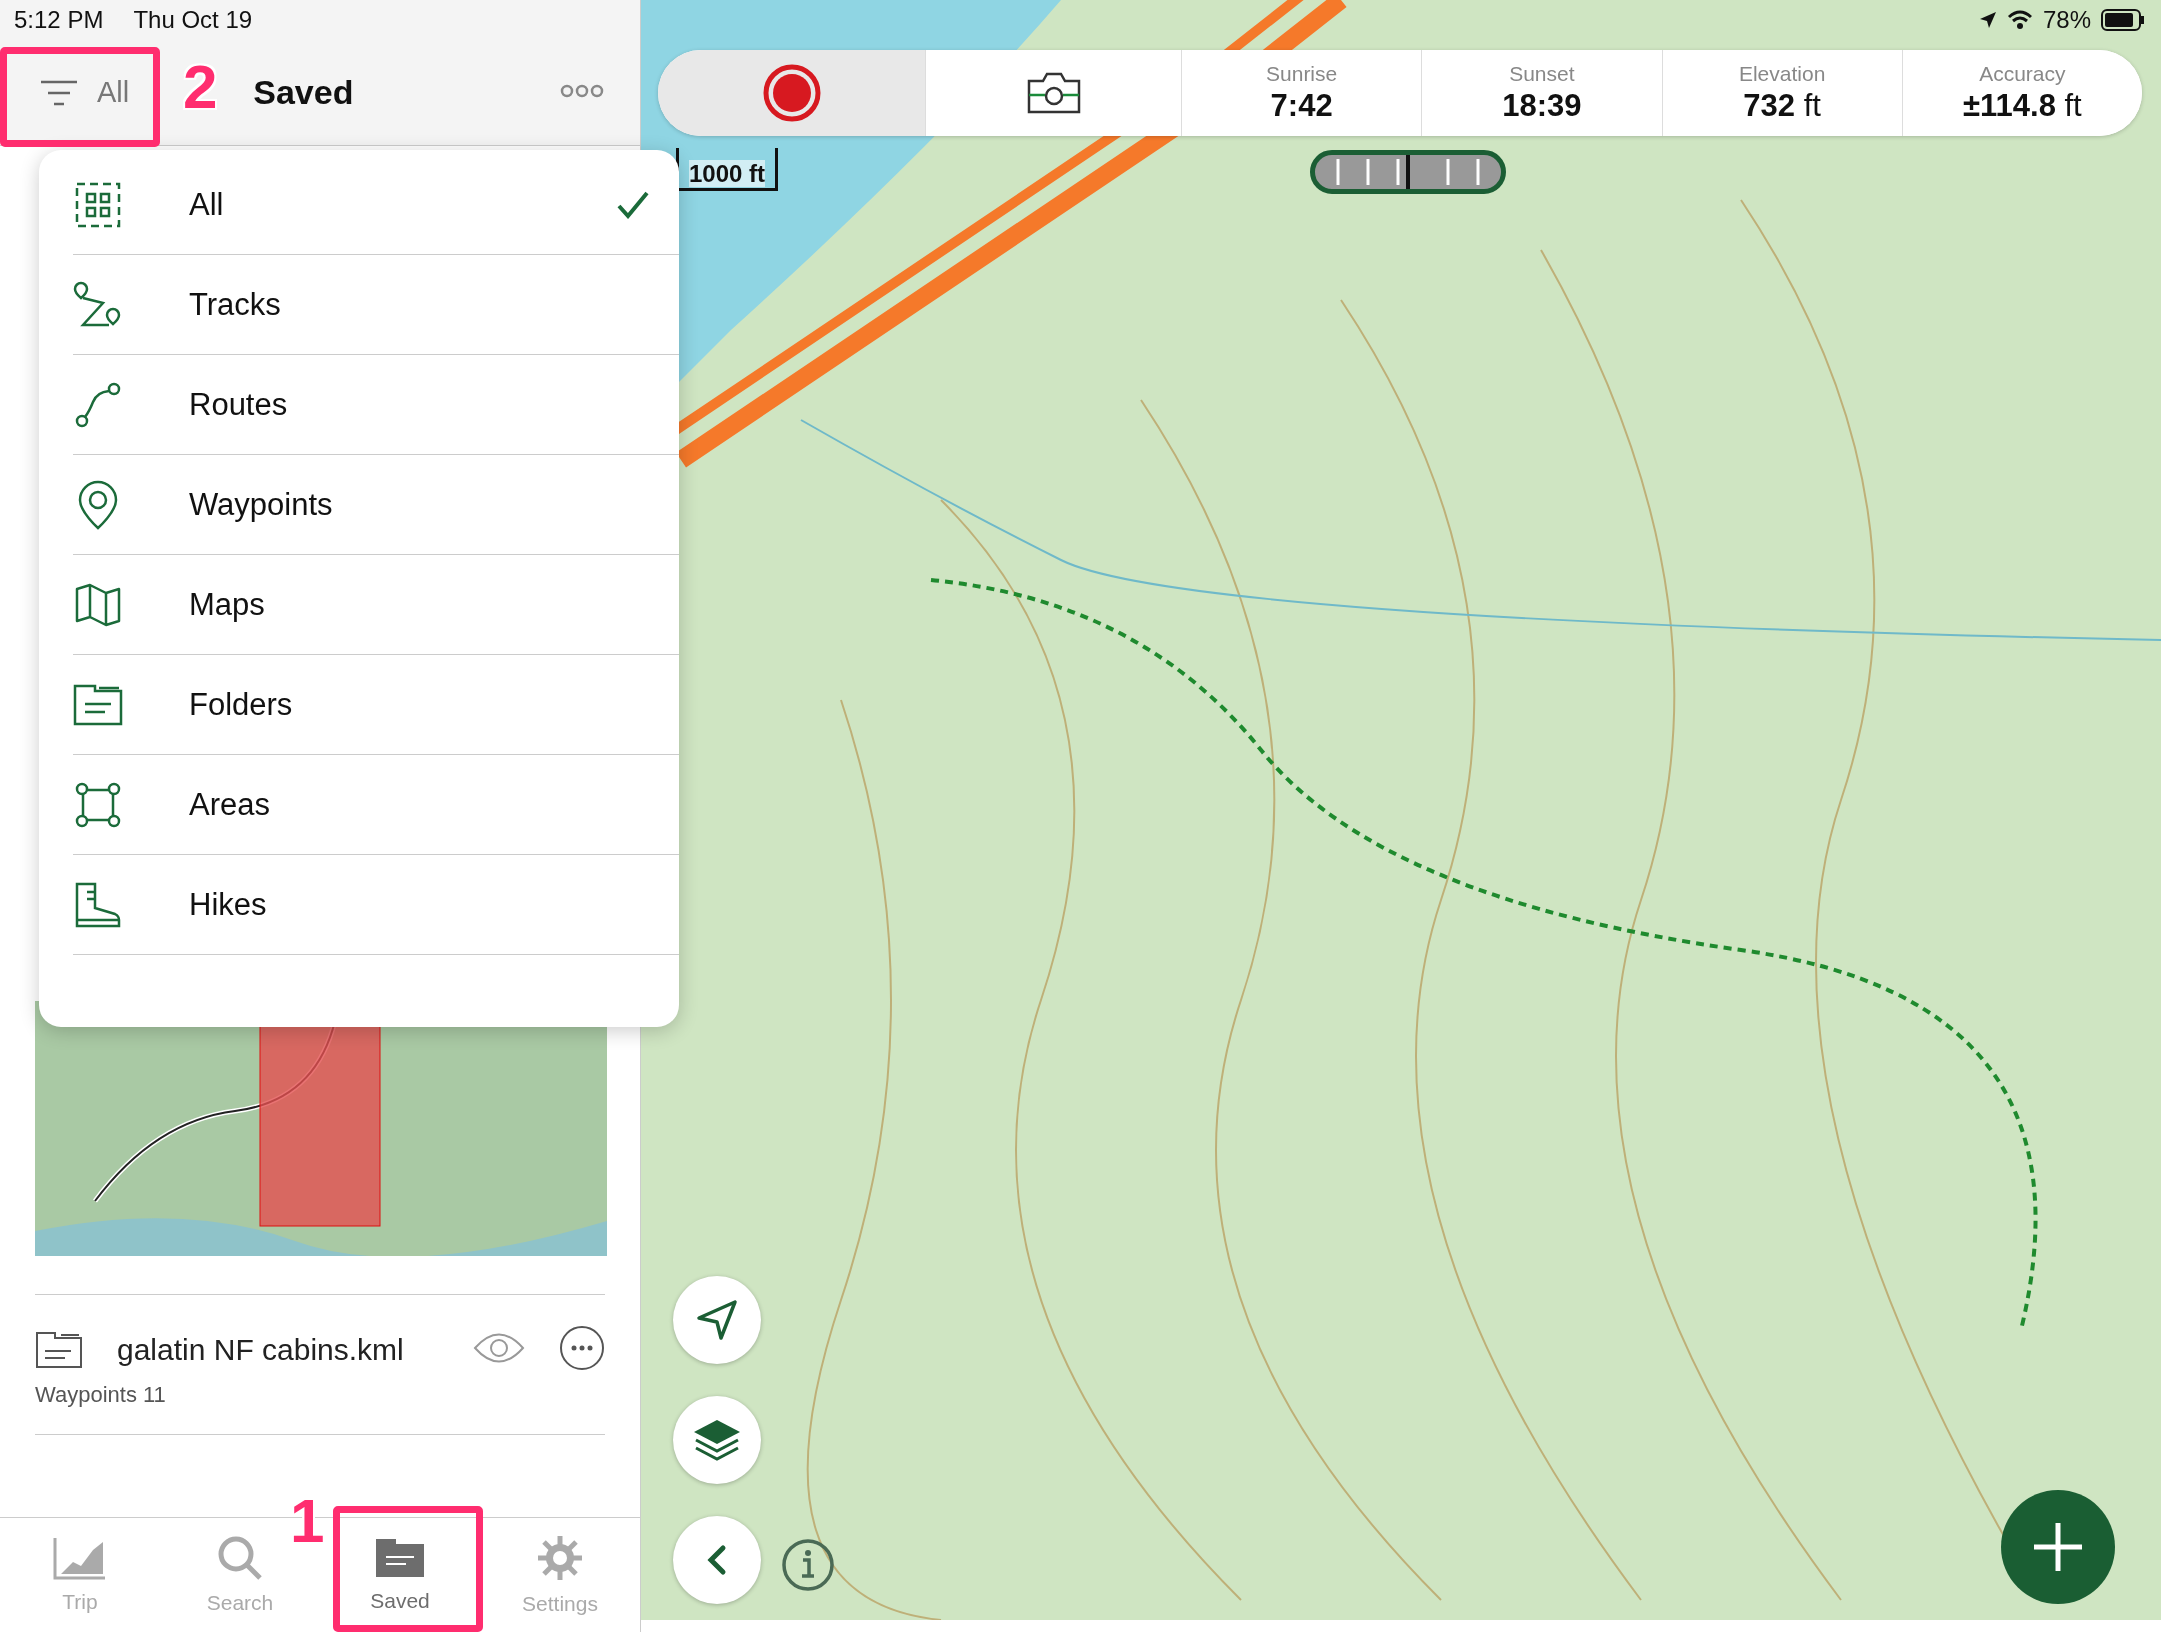  Describe the element at coordinates (59, 20) in the screenshot. I see `status-time: 5:12 PM` at that location.